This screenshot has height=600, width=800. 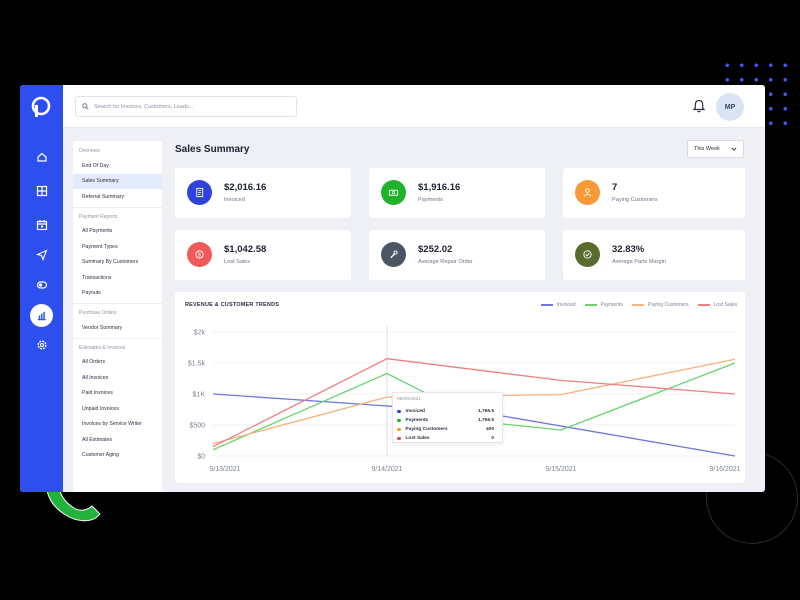 I want to click on stat-card-paying-customers: 7 Paying Customers, so click(x=654, y=193).